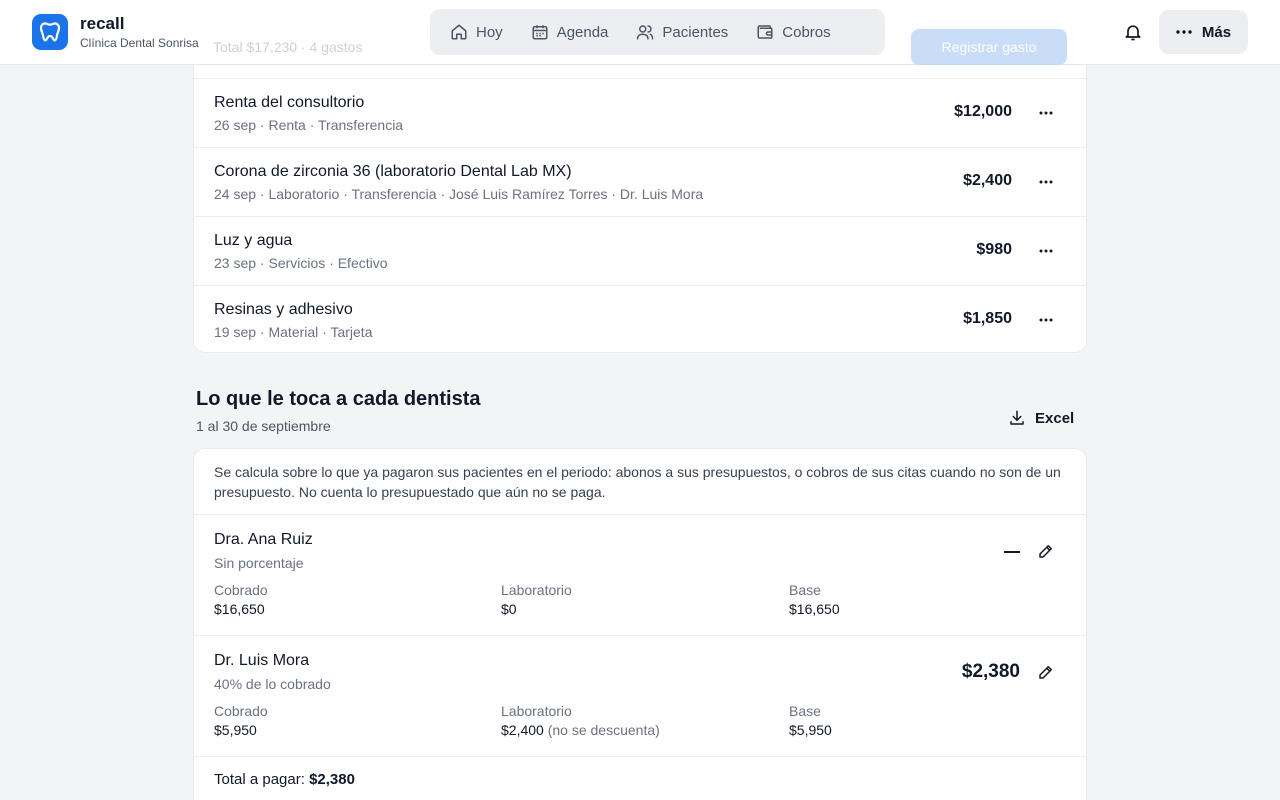 Image resolution: width=1280 pixels, height=800 pixels. I want to click on nav-label: Hoy, so click(489, 32).